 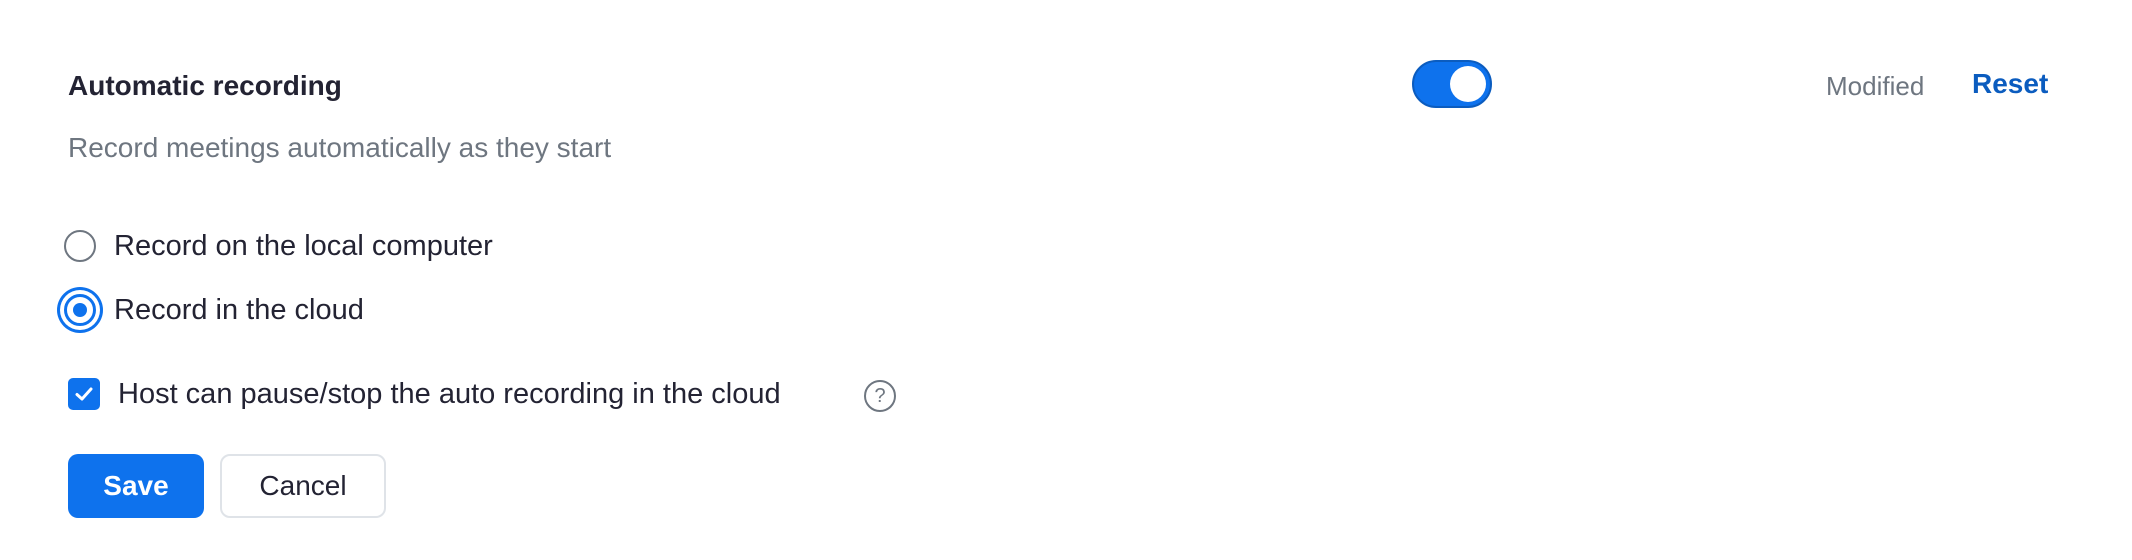 I want to click on reset-link: Reset, so click(x=2010, y=84).